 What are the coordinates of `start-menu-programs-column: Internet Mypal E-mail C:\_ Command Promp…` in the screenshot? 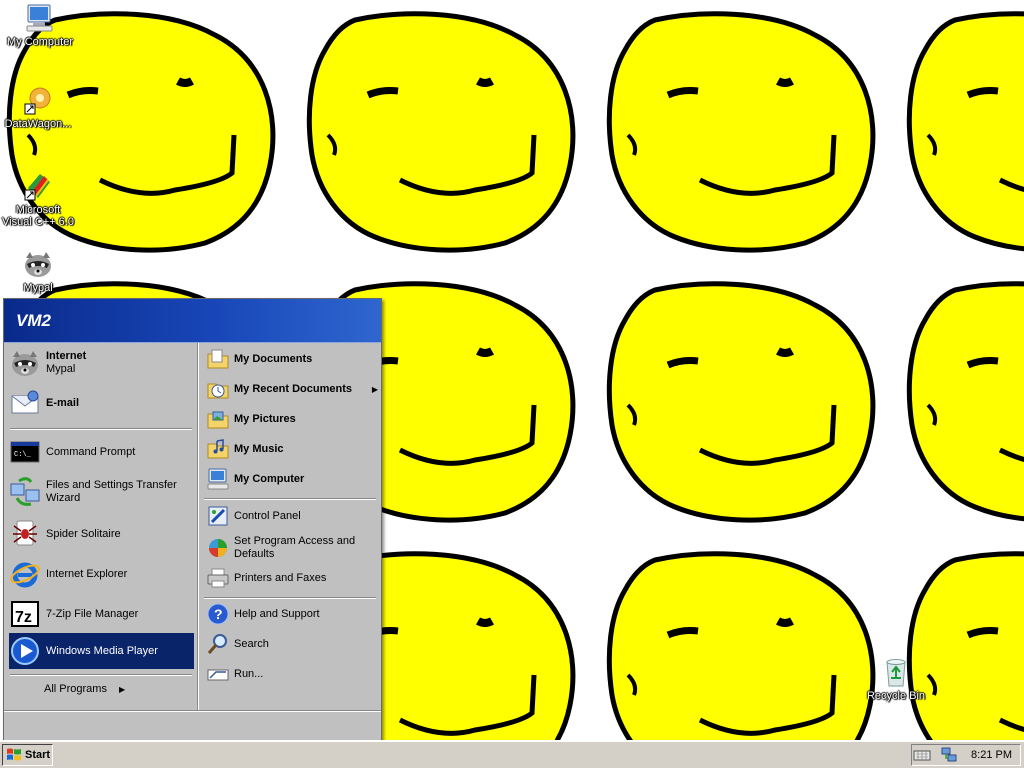 It's located at (100, 526).